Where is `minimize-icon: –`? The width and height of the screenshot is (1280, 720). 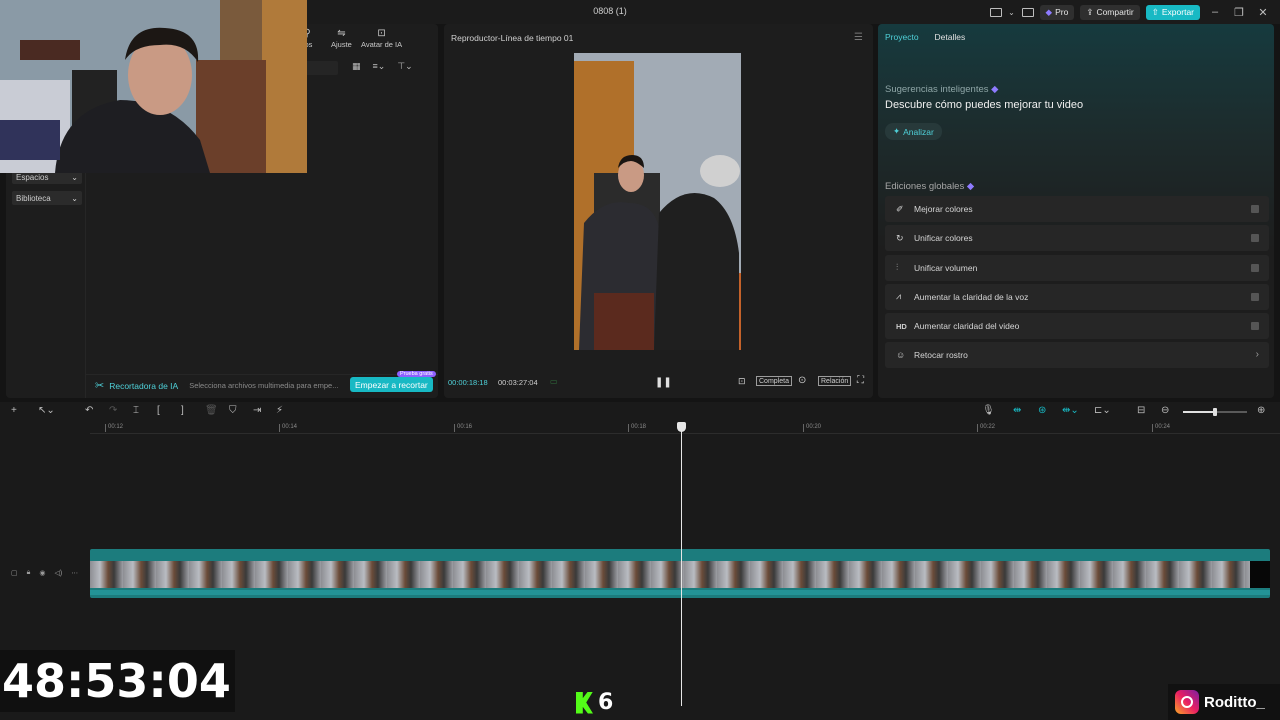 minimize-icon: – is located at coordinates (1215, 12).